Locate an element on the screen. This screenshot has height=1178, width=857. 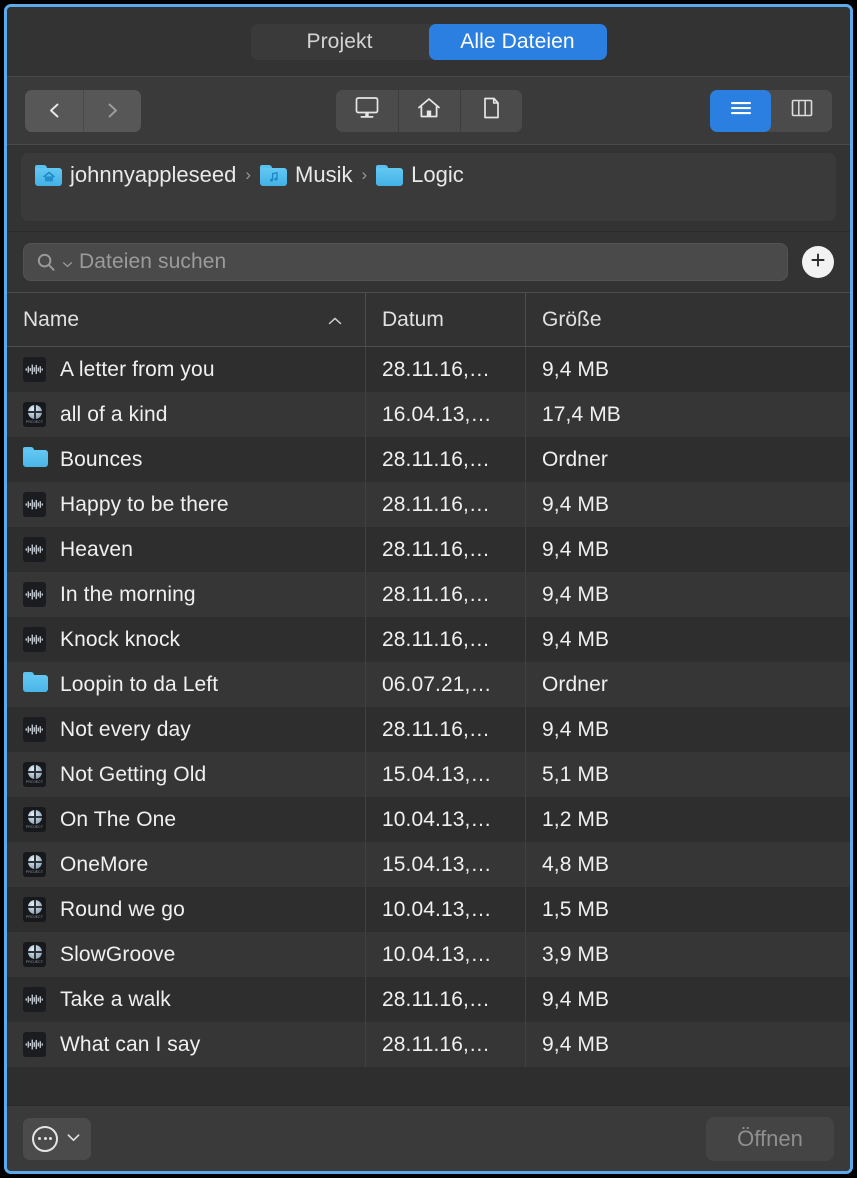
history-nav-group is located at coordinates (83, 110).